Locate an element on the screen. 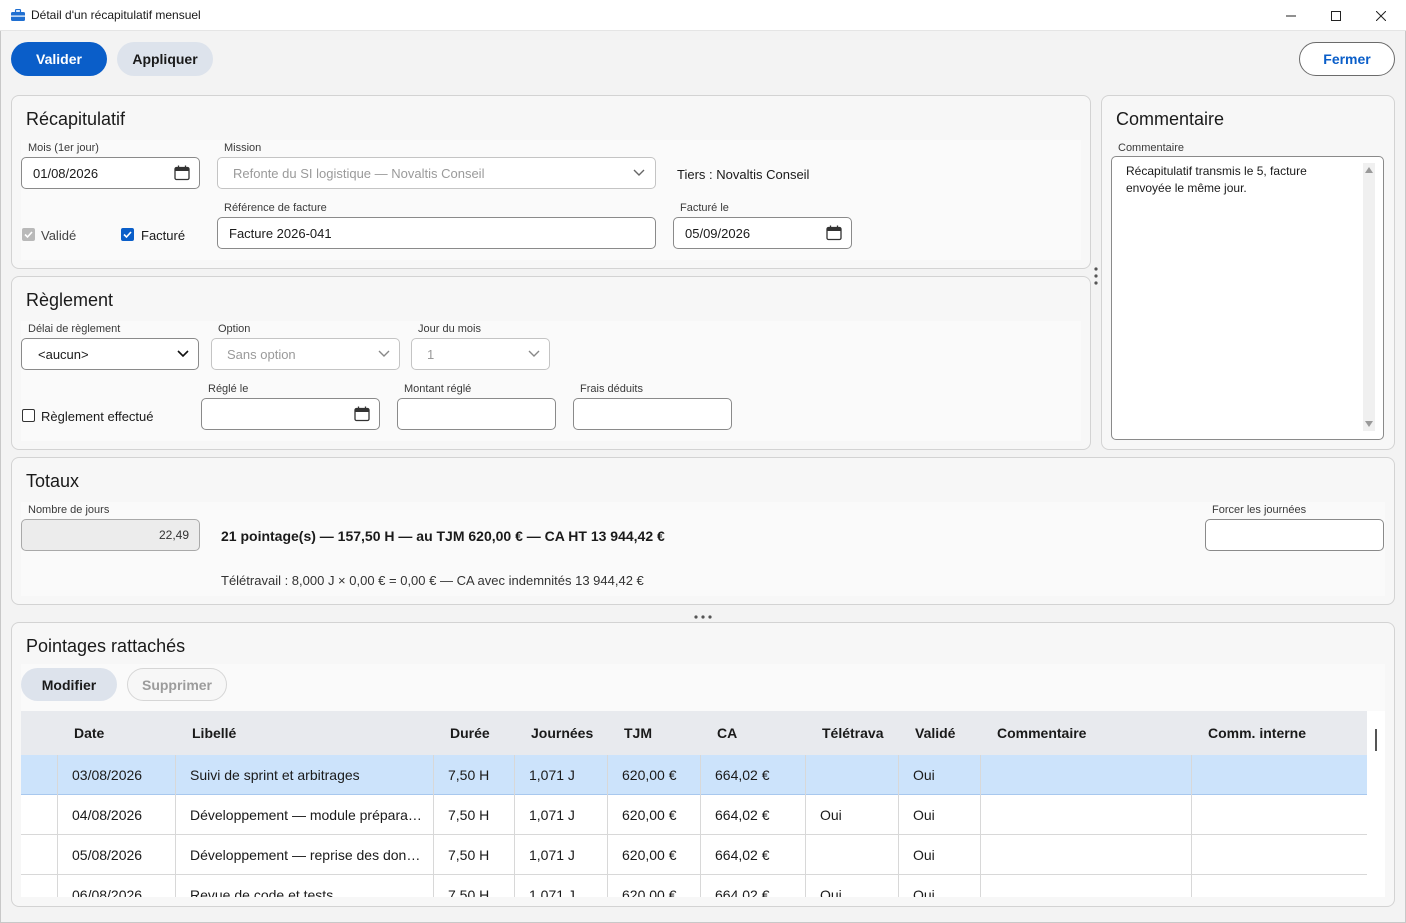 This screenshot has width=1406, height=923. comment-scrollbar is located at coordinates (1369, 297).